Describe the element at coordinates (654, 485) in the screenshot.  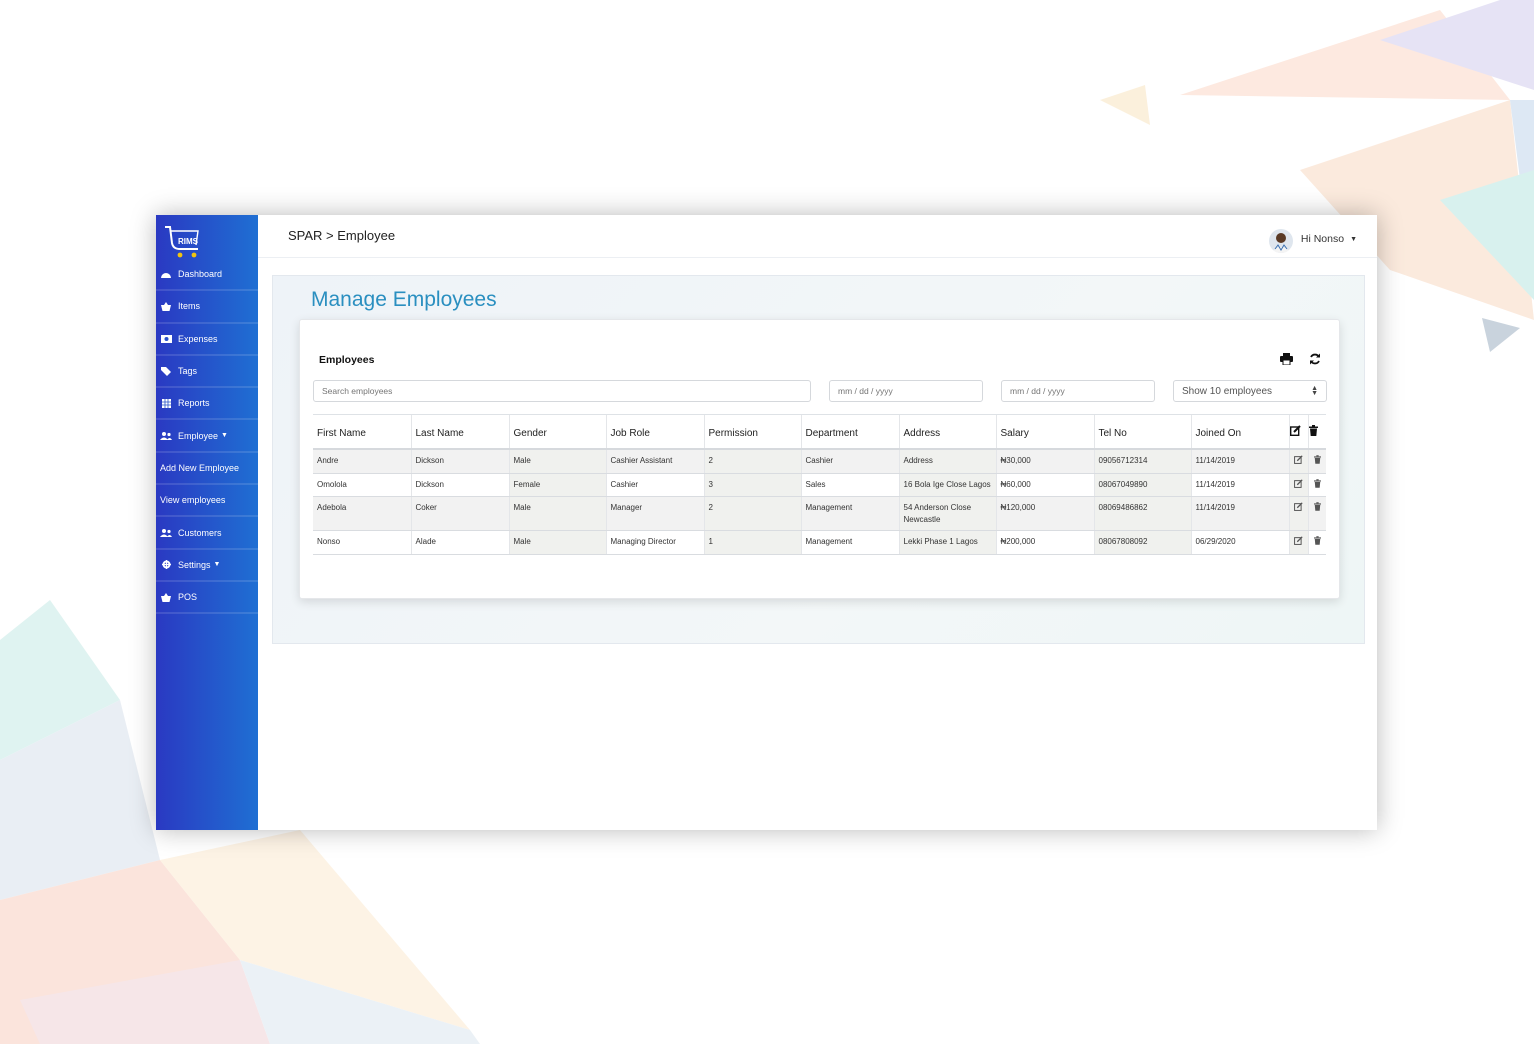
I see `cell-job-role: Cashier` at that location.